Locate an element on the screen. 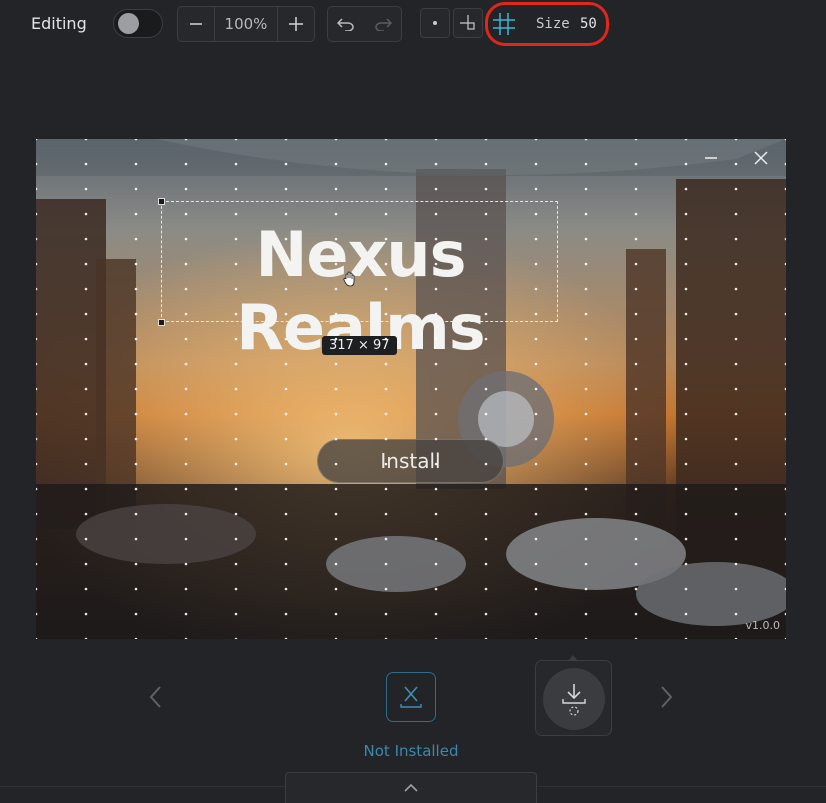 Image resolution: width=826 pixels, height=803 pixels. snap-edge-button is located at coordinates (468, 23).